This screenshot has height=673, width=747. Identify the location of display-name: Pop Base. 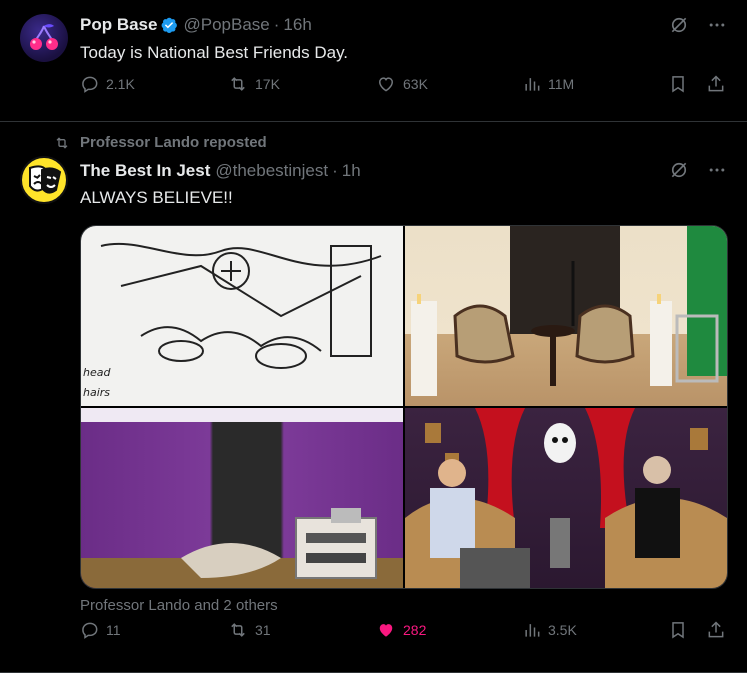
(118, 25).